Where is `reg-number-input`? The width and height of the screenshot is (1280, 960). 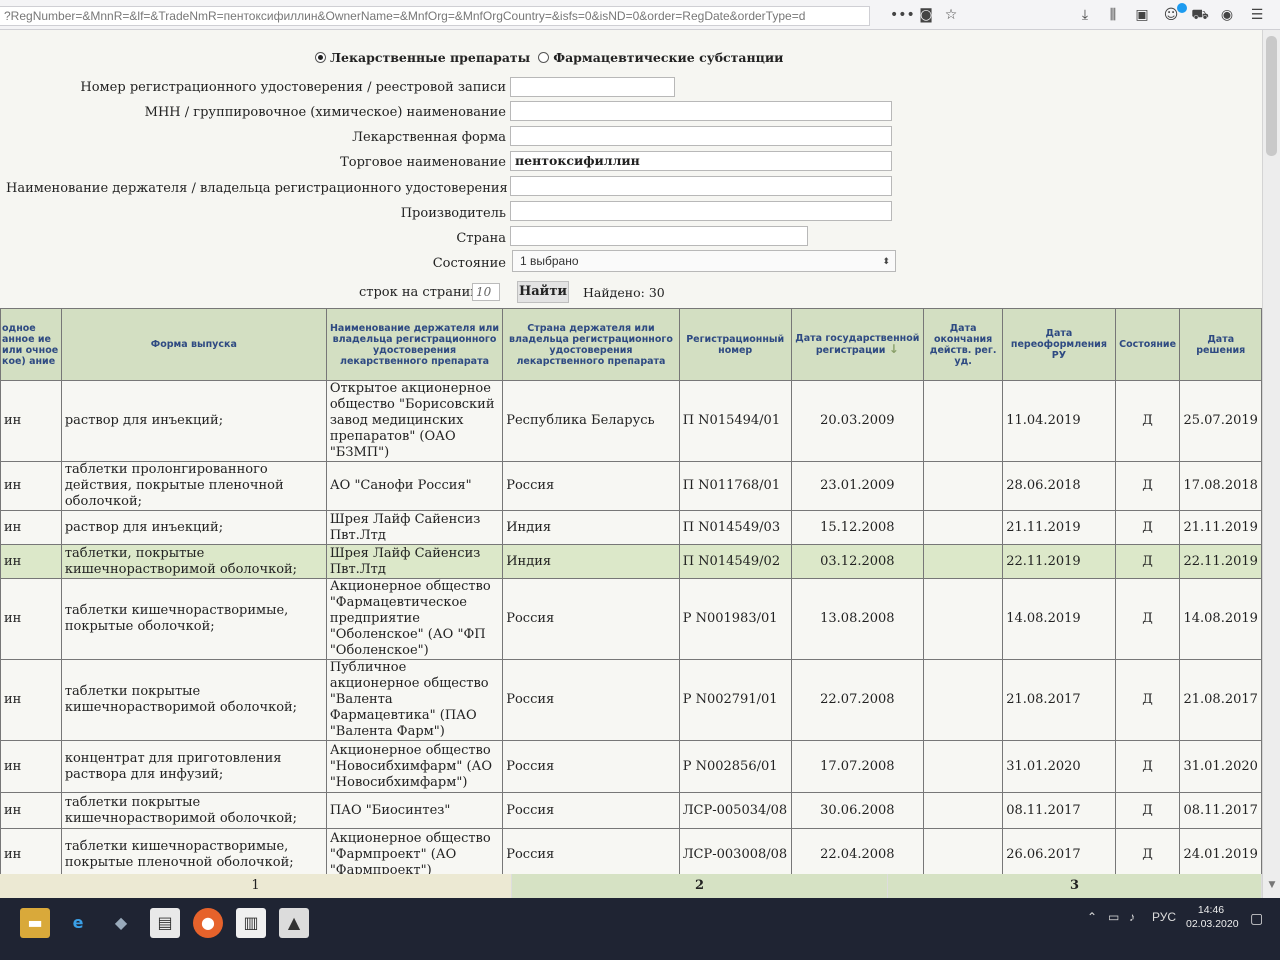
reg-number-input is located at coordinates (592, 87).